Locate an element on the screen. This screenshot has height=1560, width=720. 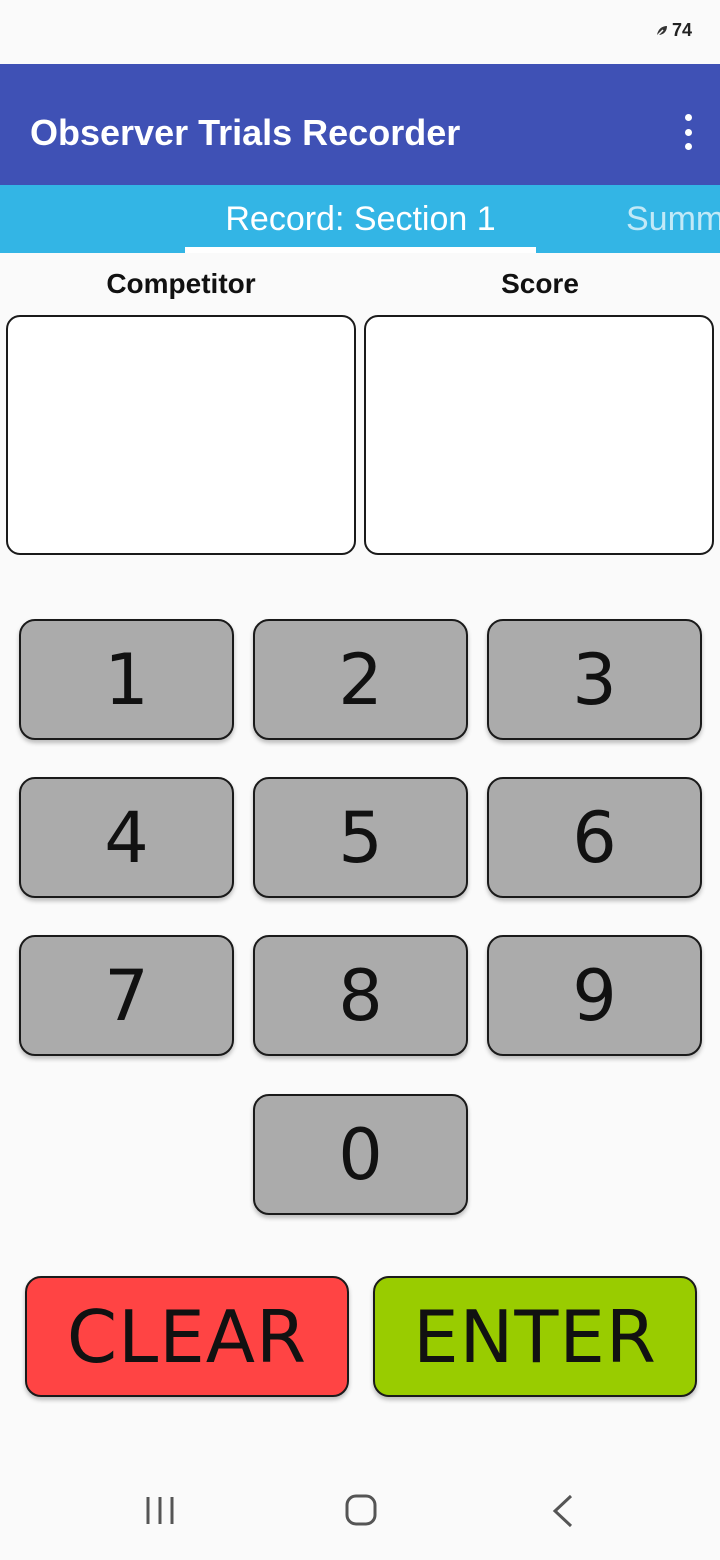
tab-record-section-1: Record: Section 1 is located at coordinates (360, 219).